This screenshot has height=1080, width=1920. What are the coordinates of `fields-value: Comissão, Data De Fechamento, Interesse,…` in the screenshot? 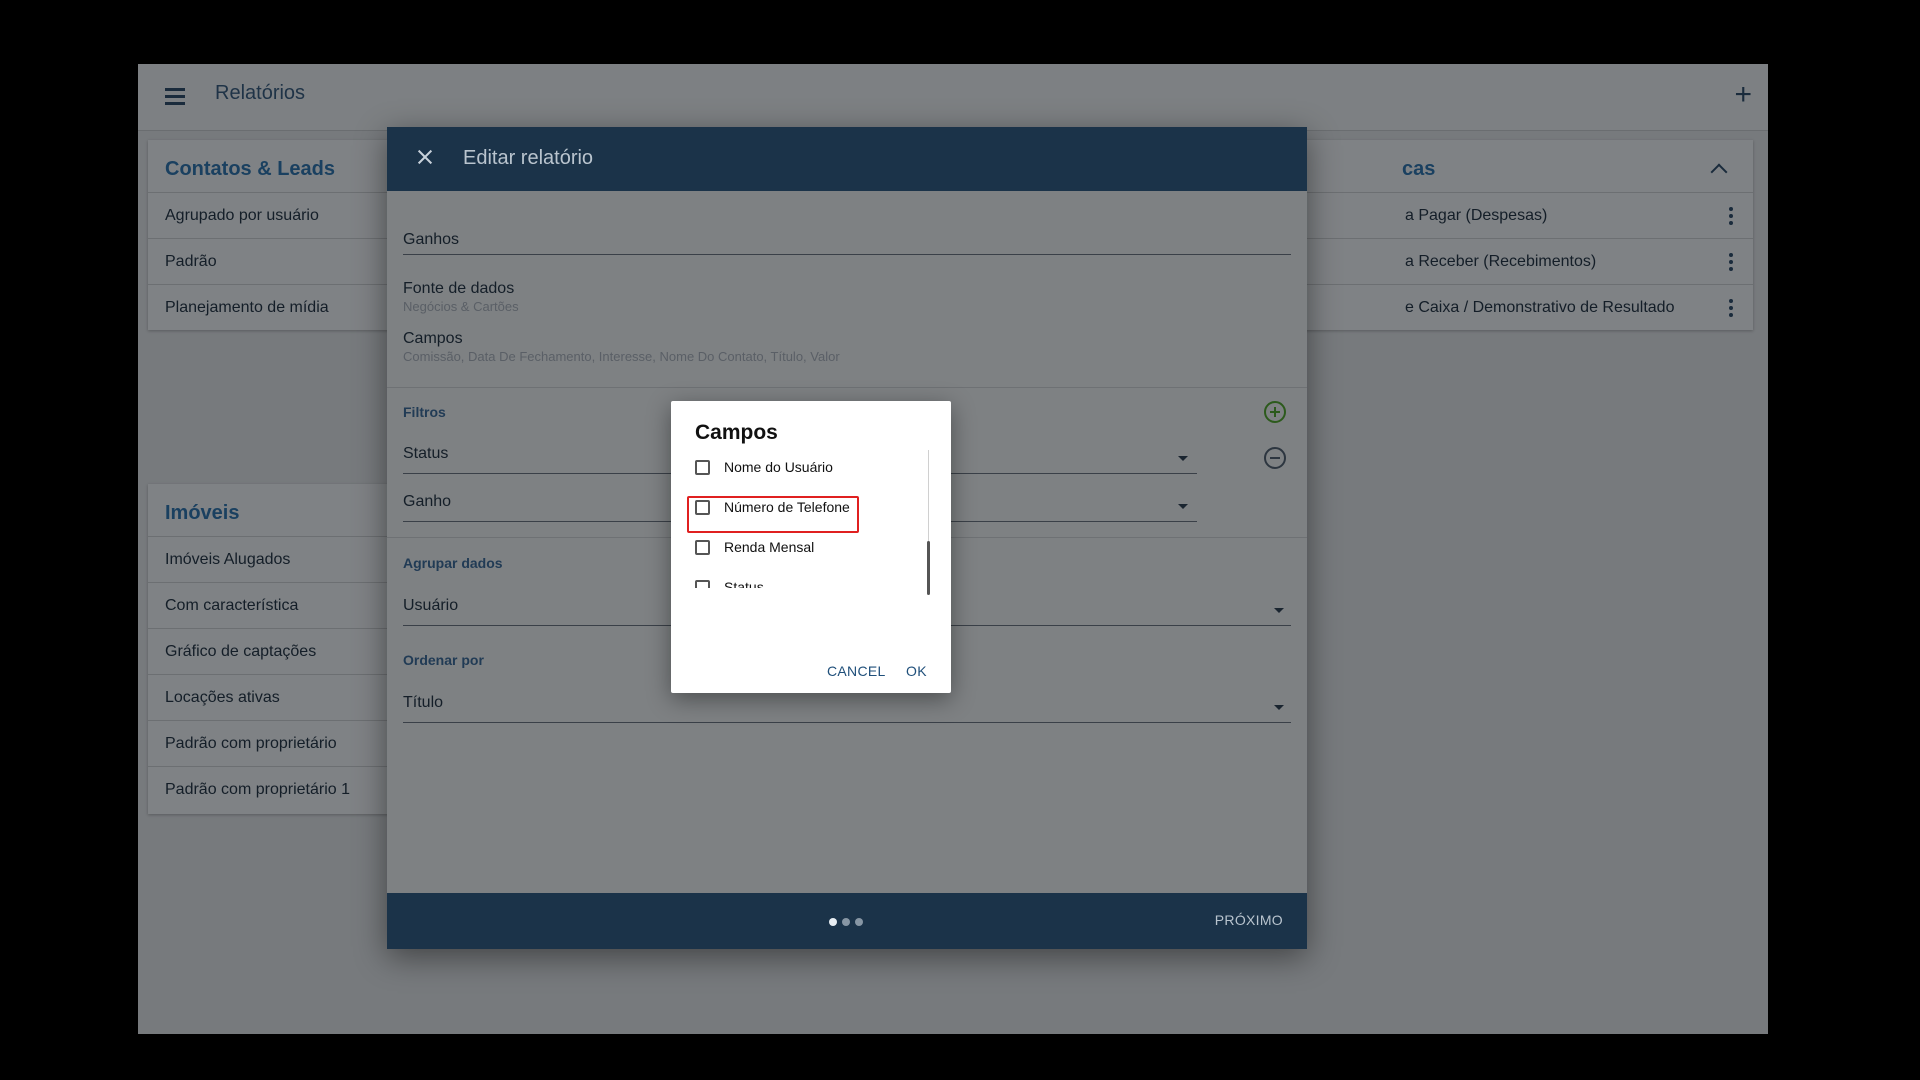 It's located at (621, 356).